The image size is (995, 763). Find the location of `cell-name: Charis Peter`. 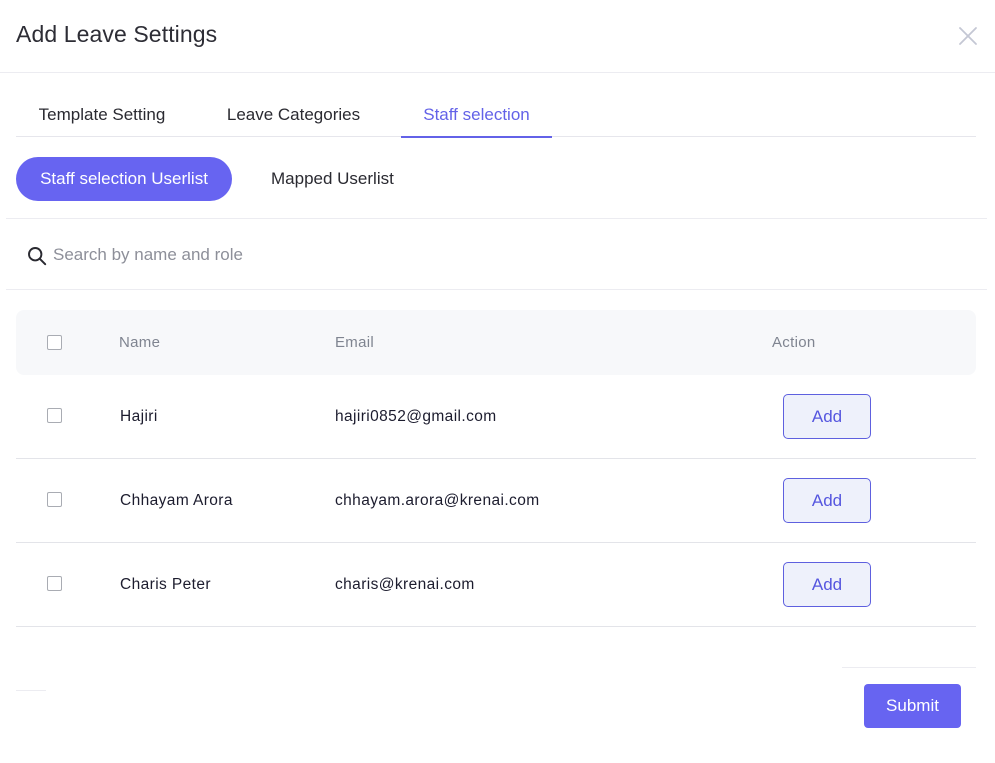

cell-name: Charis Peter is located at coordinates (165, 584).